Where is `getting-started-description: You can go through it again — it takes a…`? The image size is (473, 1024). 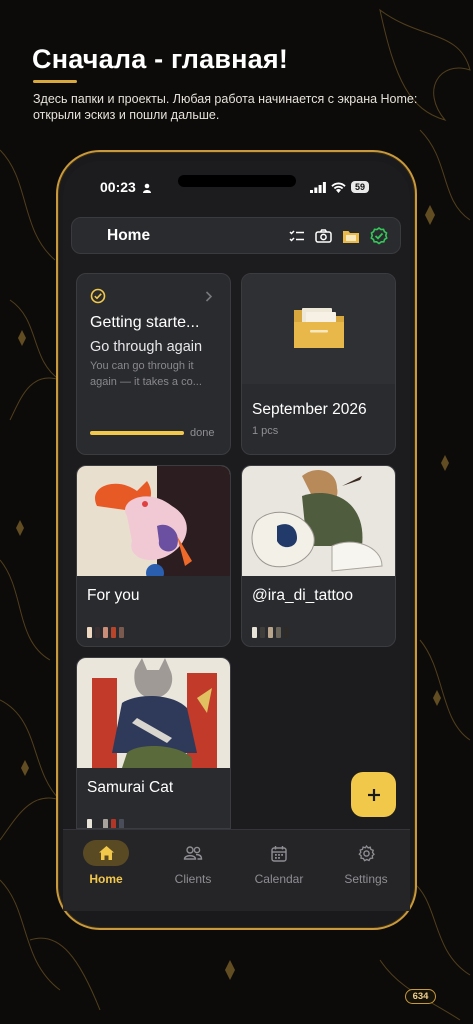 getting-started-description: You can go through it again — it takes a… is located at coordinates (146, 374).